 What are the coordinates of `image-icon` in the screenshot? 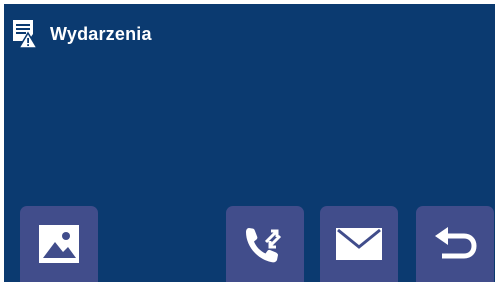 It's located at (59, 244).